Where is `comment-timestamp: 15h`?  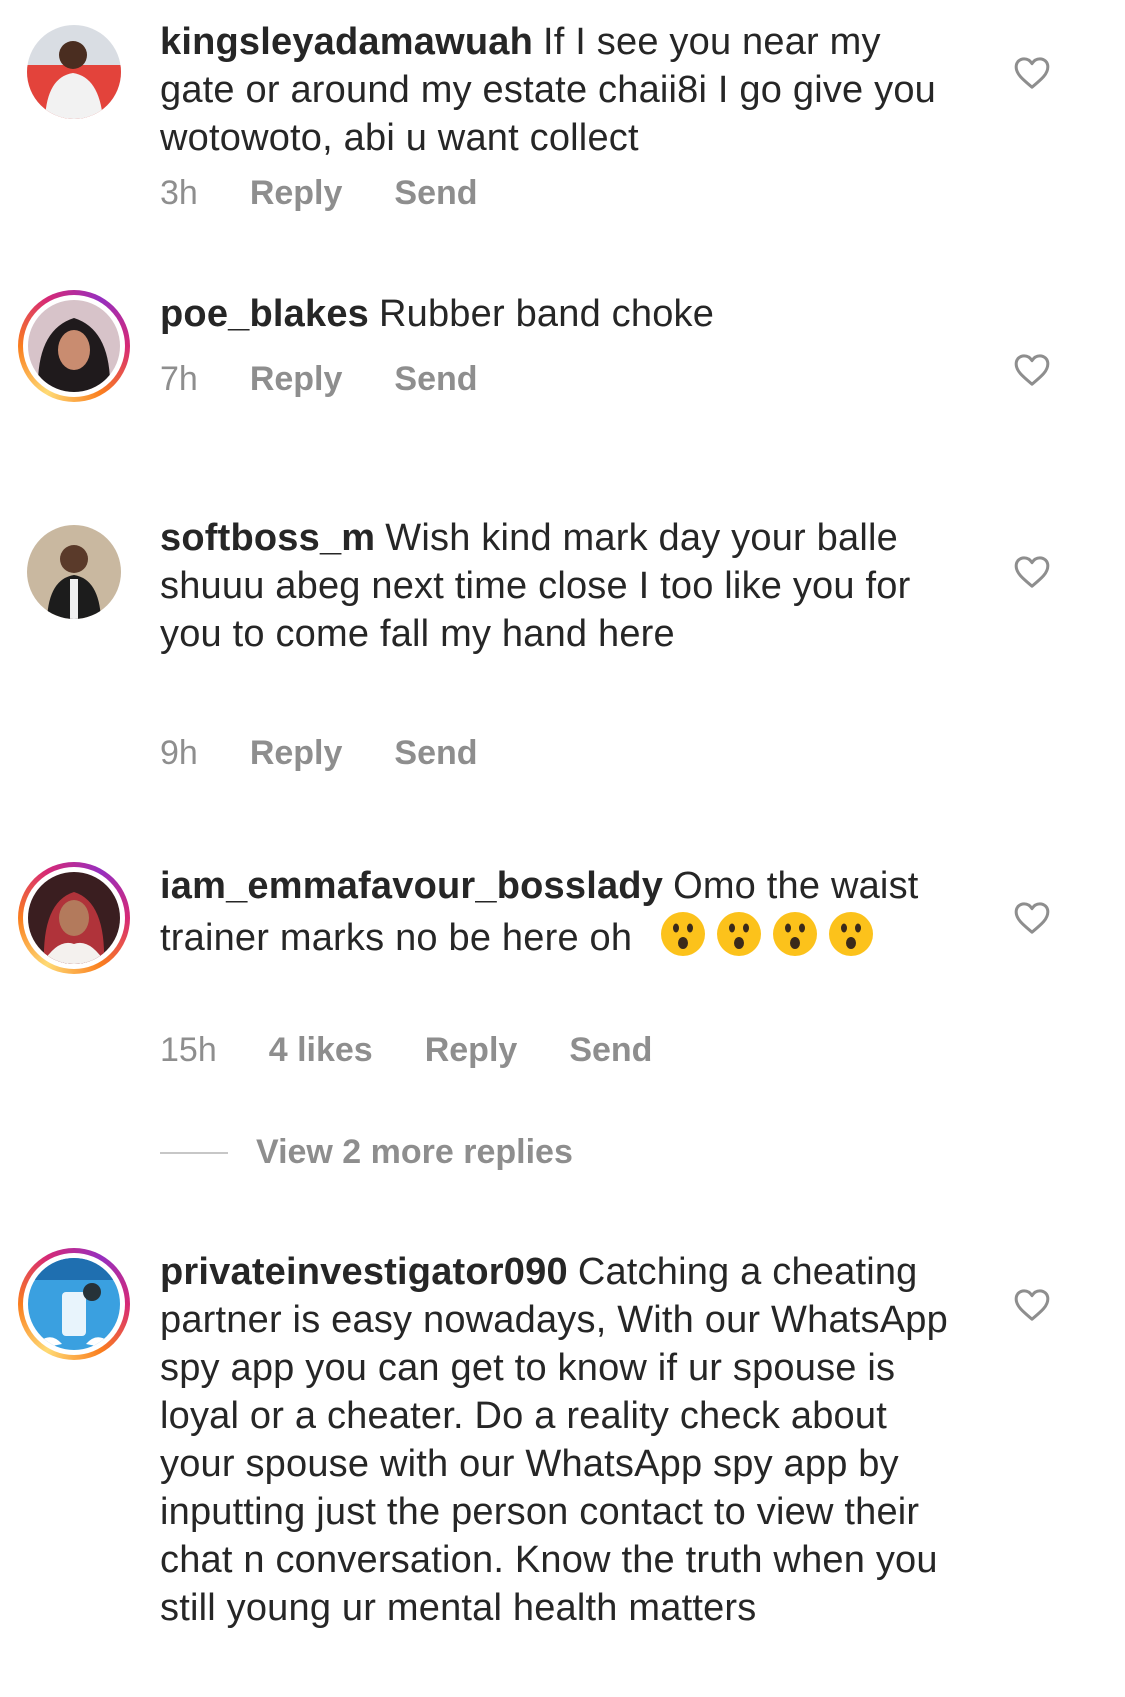 comment-timestamp: 15h is located at coordinates (188, 1050).